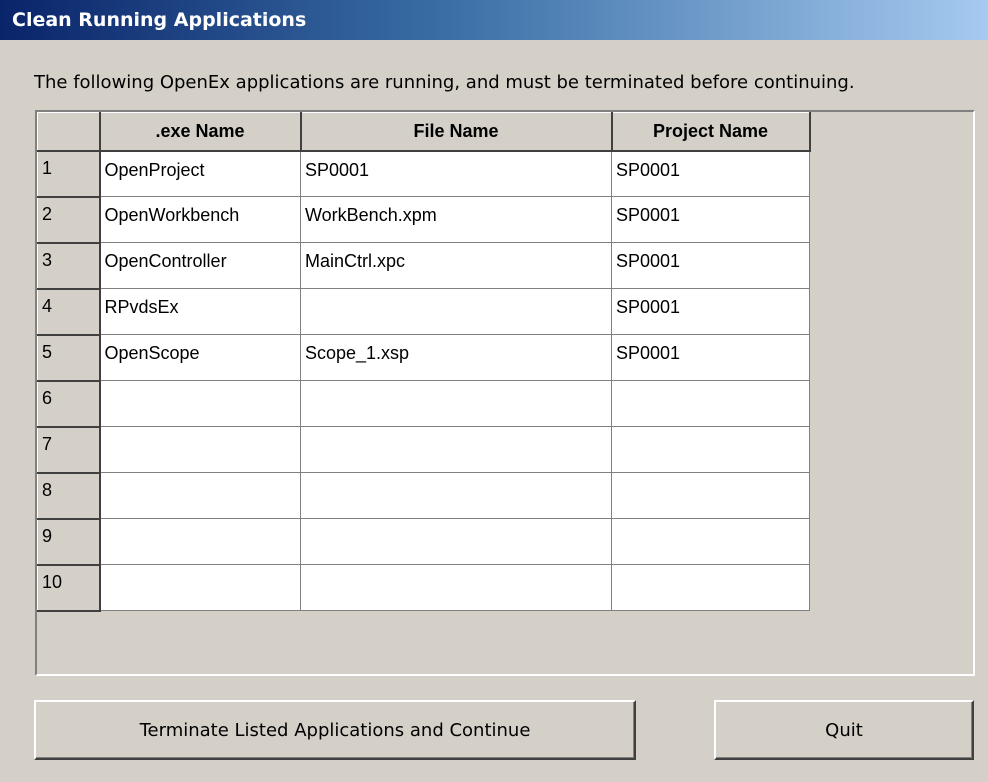  Describe the element at coordinates (69, 450) in the screenshot. I see `row-number-cell: 7` at that location.